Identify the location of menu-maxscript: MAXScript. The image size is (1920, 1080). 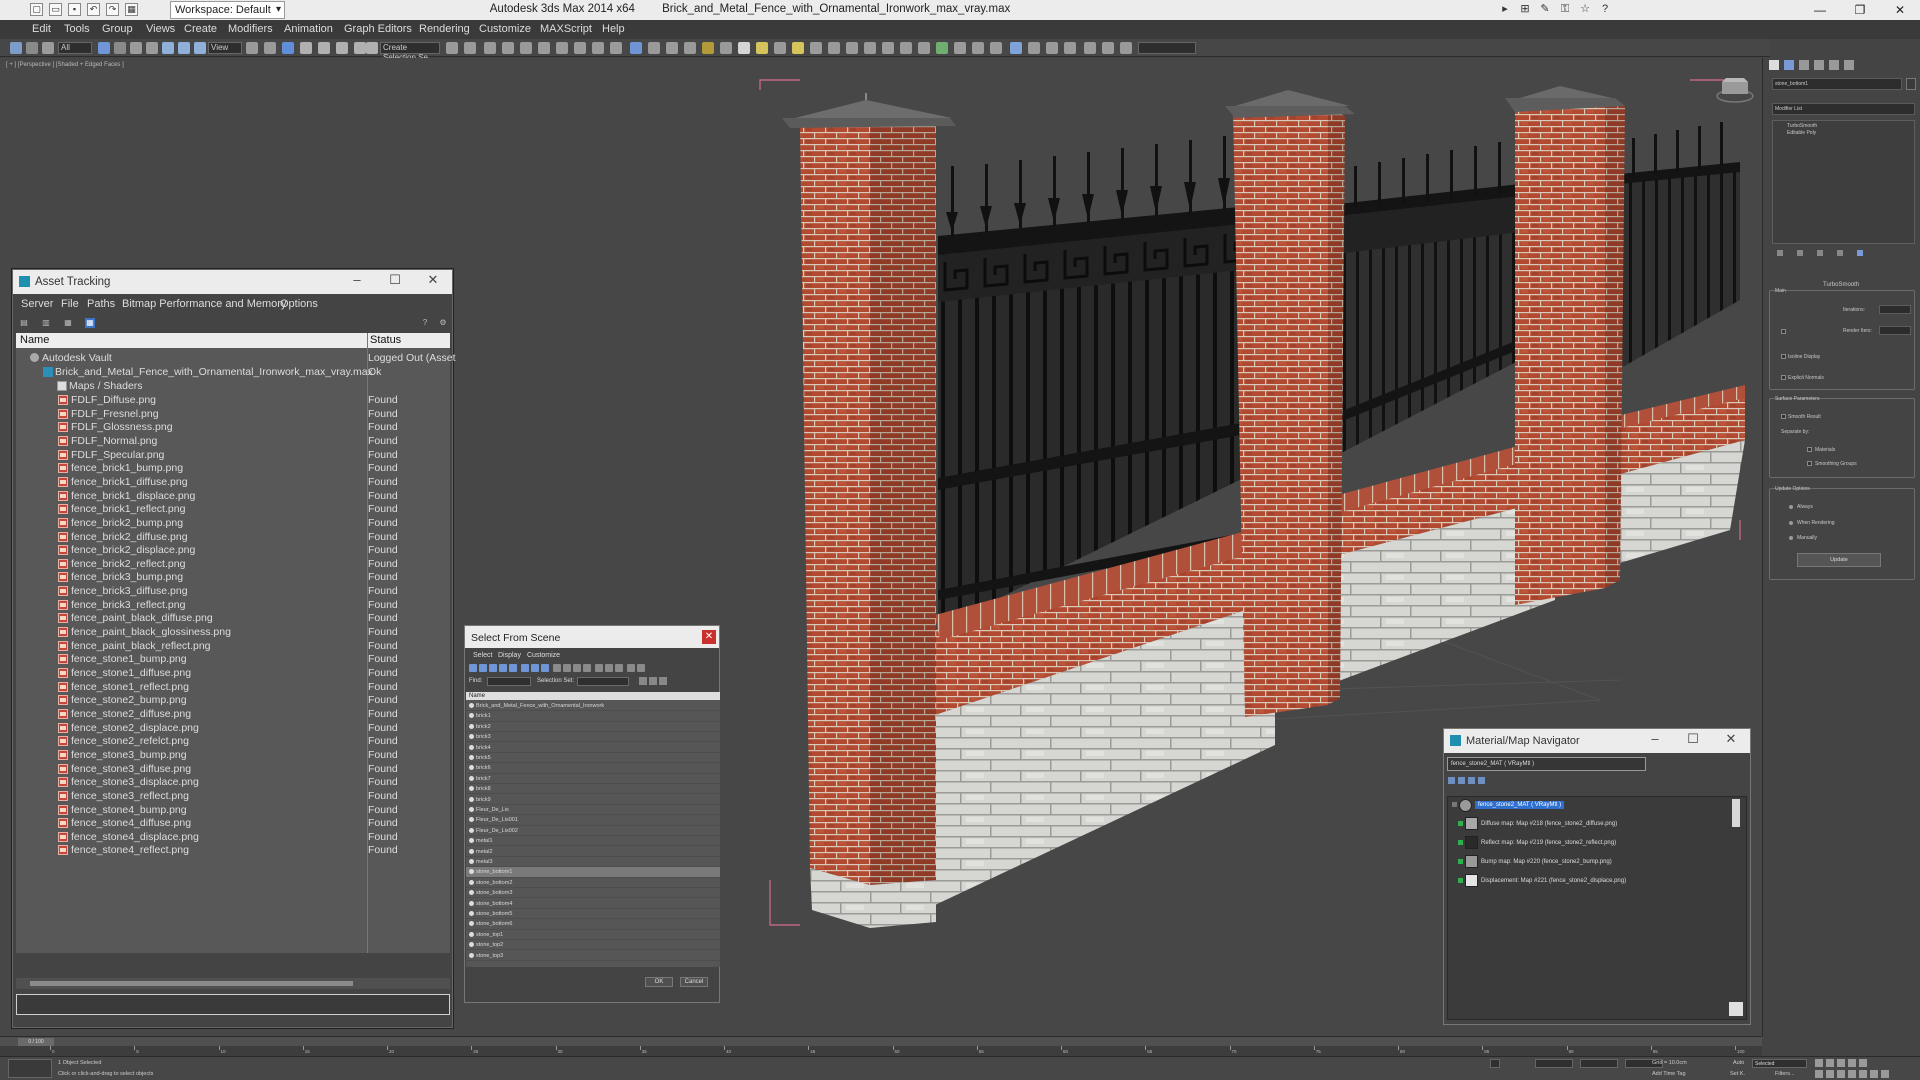
(566, 29).